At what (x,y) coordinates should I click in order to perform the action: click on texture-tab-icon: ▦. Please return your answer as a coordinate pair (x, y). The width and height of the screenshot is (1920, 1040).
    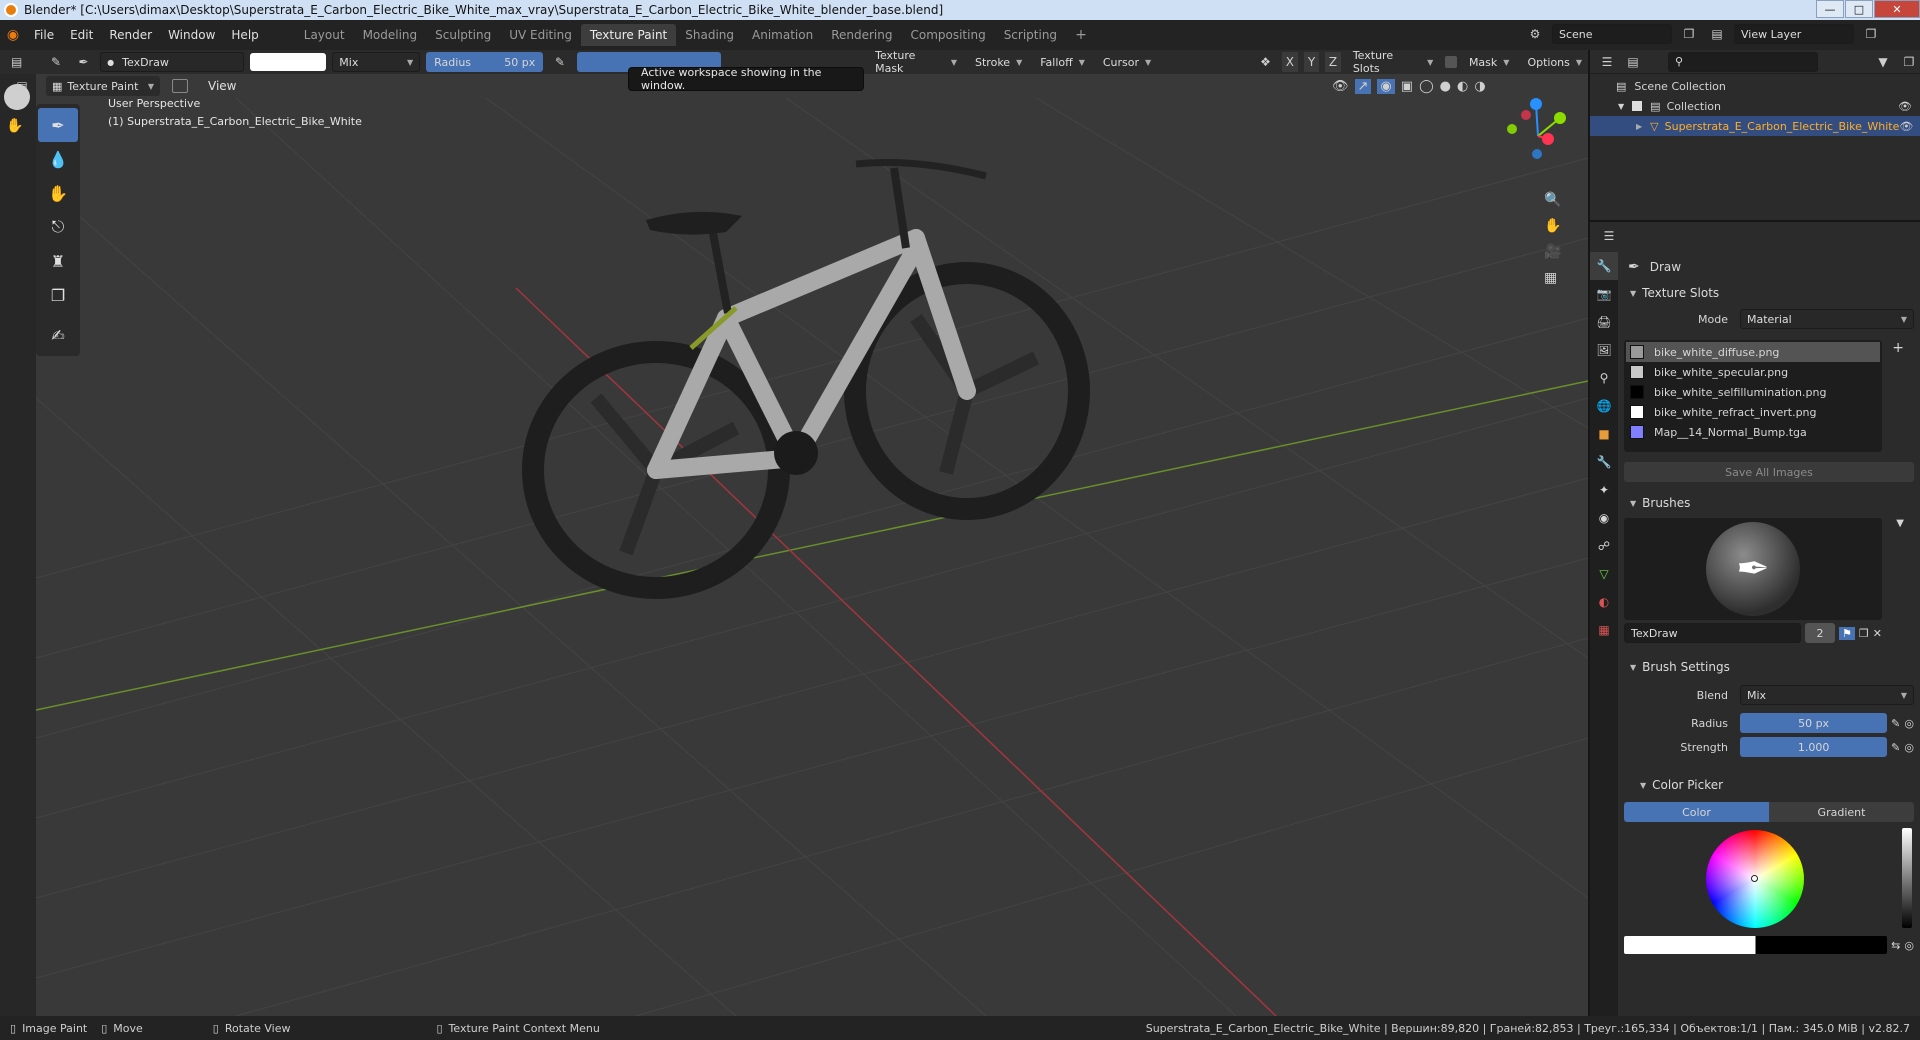
    Looking at the image, I should click on (1604, 630).